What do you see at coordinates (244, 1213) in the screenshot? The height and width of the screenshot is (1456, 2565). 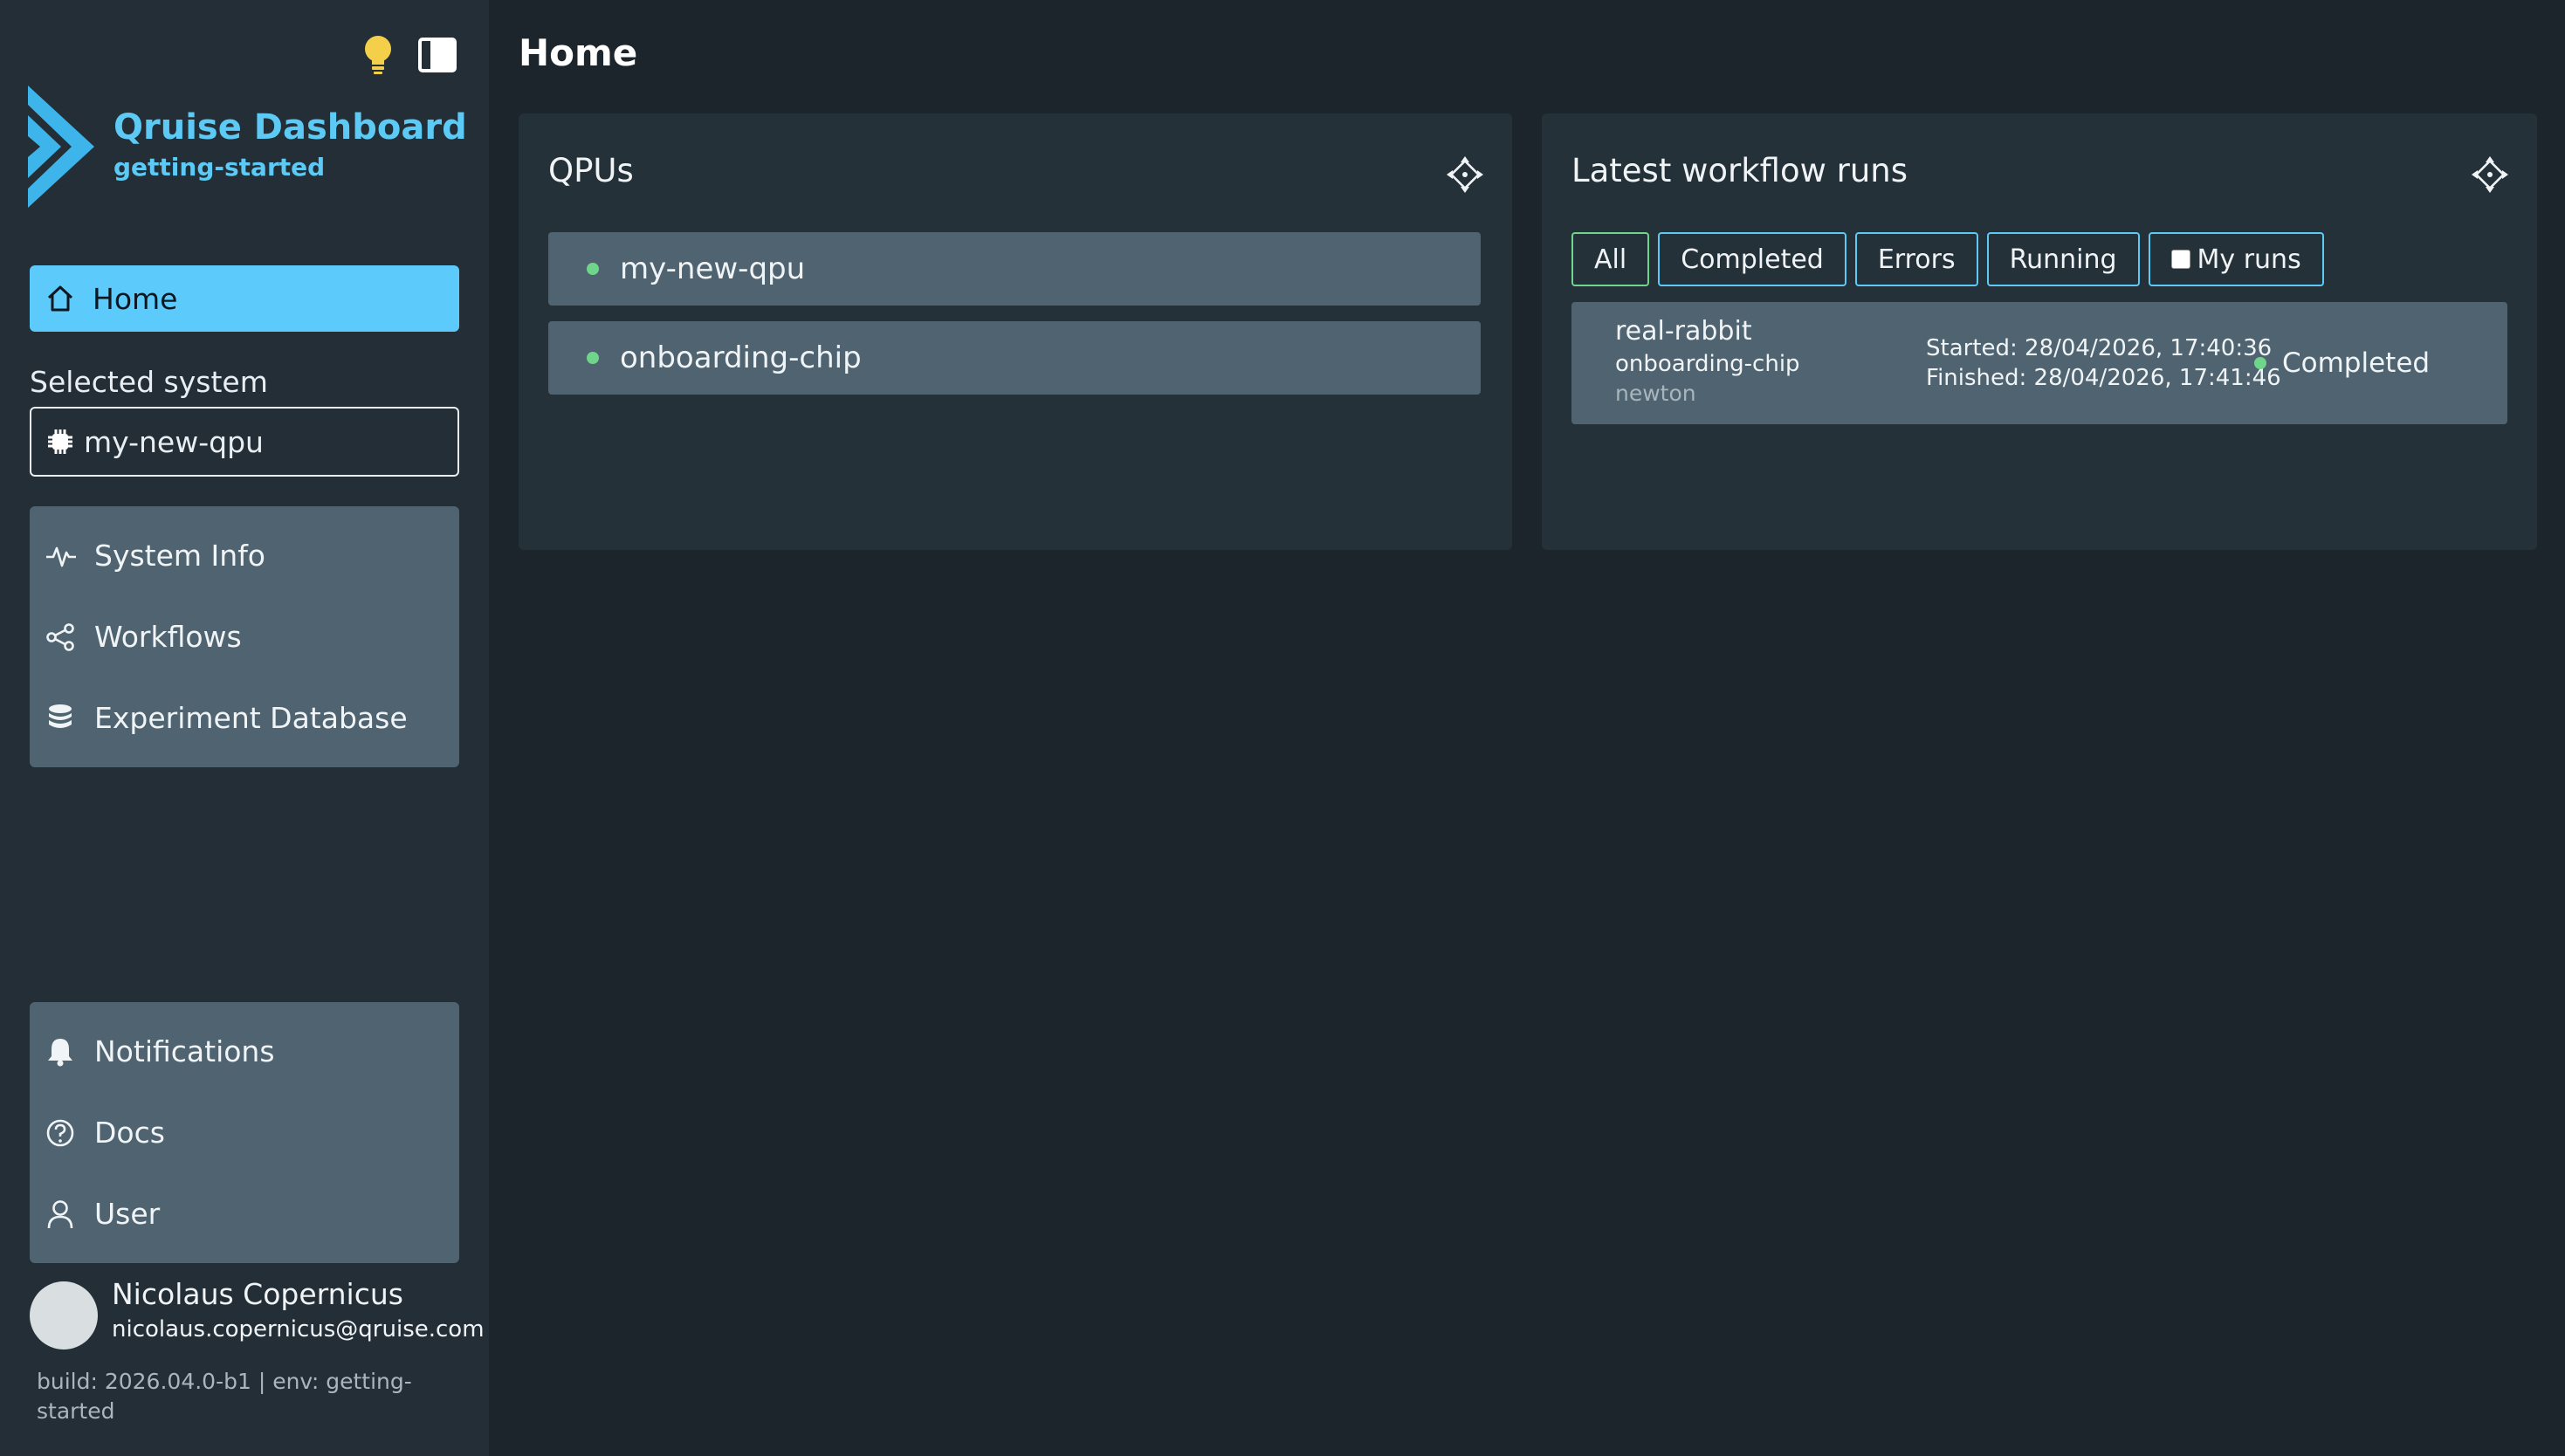 I see `nav-item-user: User` at bounding box center [244, 1213].